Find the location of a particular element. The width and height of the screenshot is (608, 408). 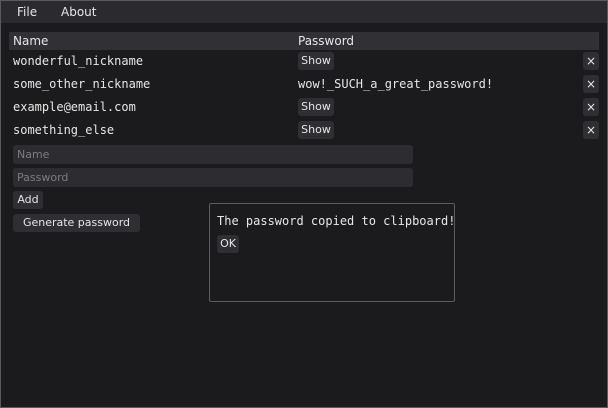

generate-password-button: Generate password is located at coordinates (76, 223).